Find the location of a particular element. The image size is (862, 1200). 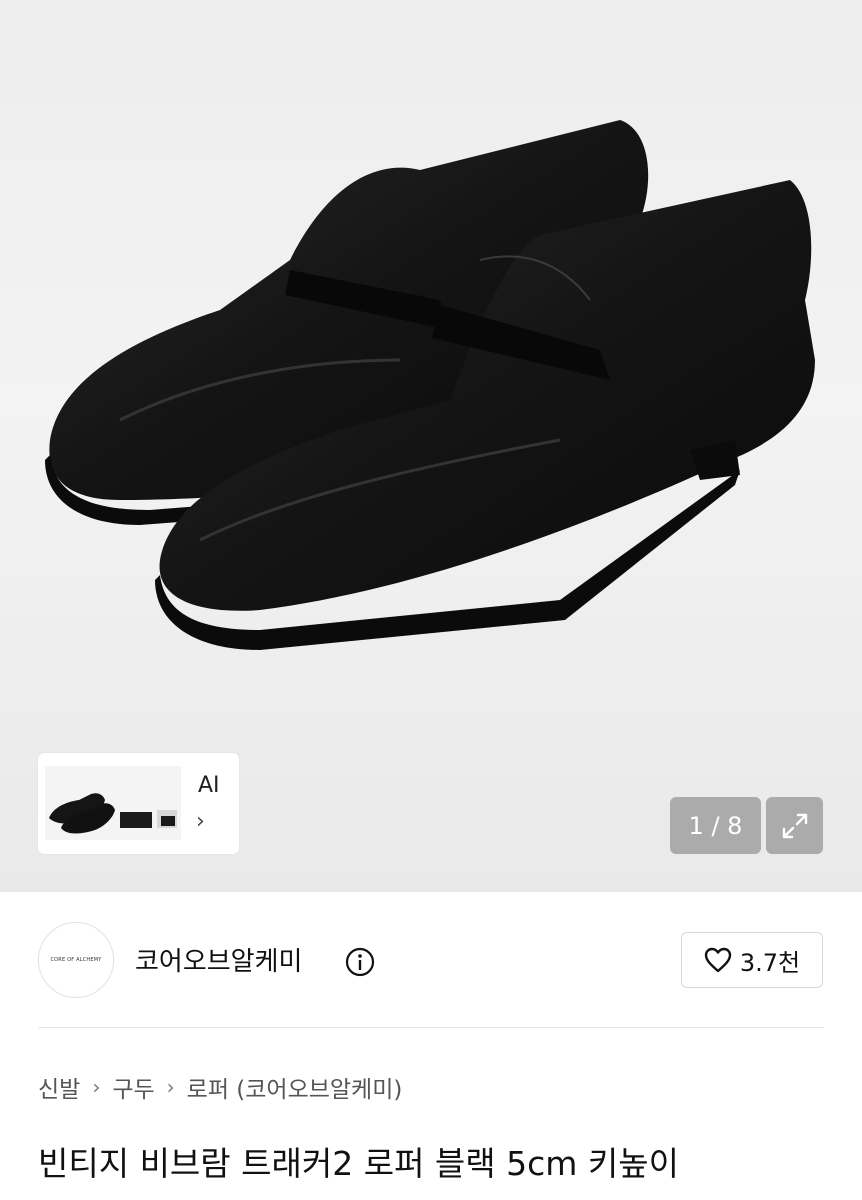

image-counter: 1 / 8 is located at coordinates (715, 825).